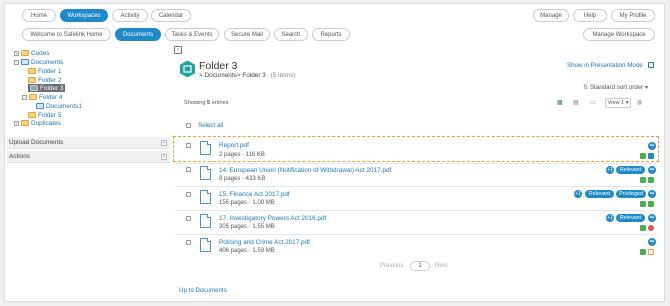 This screenshot has height=306, width=670. What do you see at coordinates (391, 266) in the screenshot?
I see `previous-page-button: Previous` at bounding box center [391, 266].